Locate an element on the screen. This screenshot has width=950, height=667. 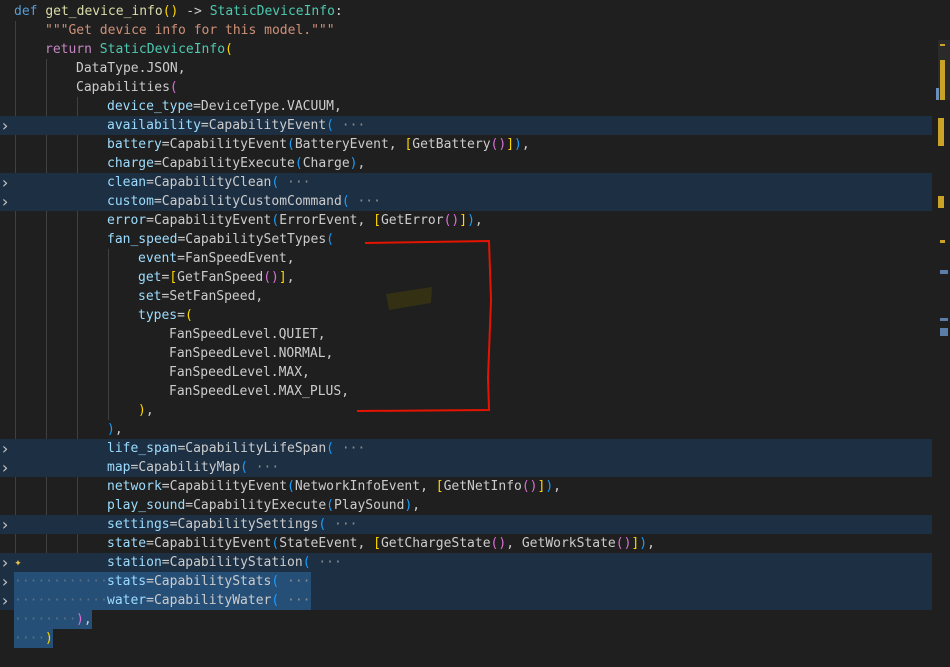
code-text: device_type=DeviceType.VACUUM, is located at coordinates (224, 106).